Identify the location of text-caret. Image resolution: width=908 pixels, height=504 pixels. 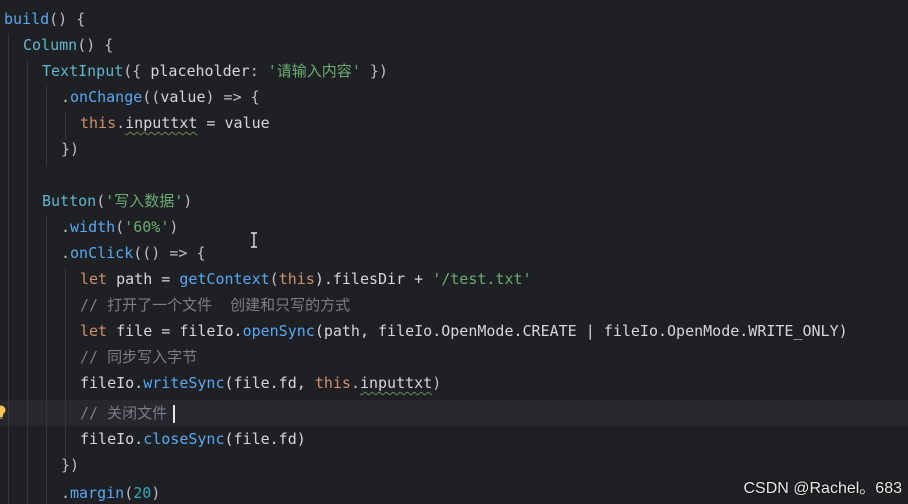
(174, 414).